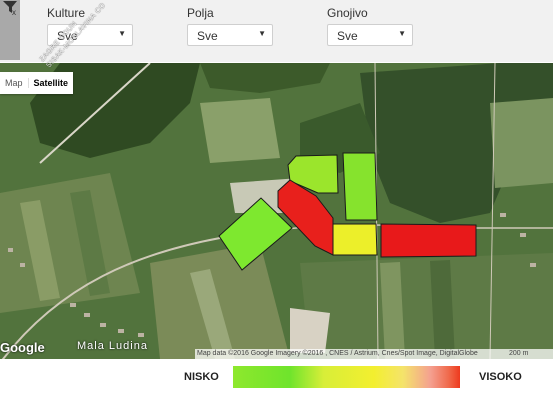 This screenshot has width=553, height=400. What do you see at coordinates (14, 12) in the screenshot?
I see `svg-text: x` at bounding box center [14, 12].